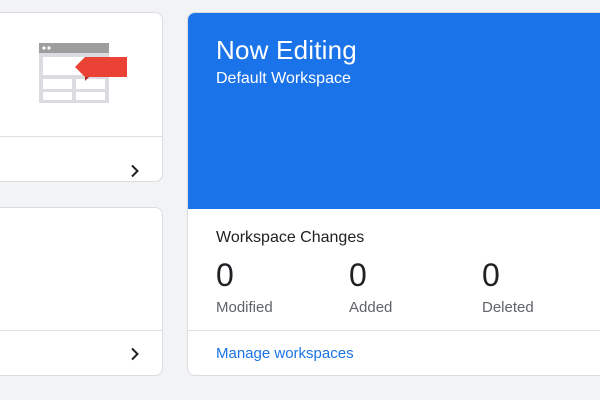 Image resolution: width=600 pixels, height=400 pixels. What do you see at coordinates (508, 307) in the screenshot?
I see `stat-label: Deleted` at bounding box center [508, 307].